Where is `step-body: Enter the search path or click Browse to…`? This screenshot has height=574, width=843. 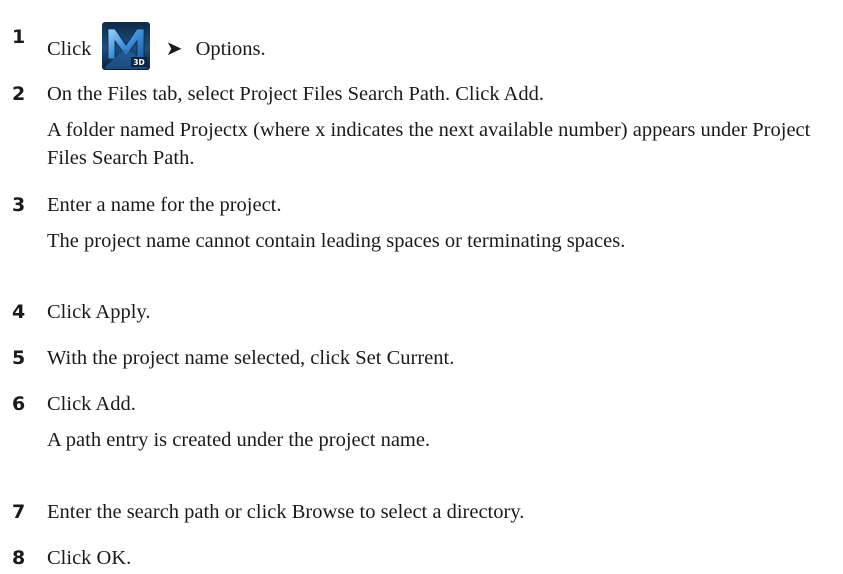
step-body: Enter the search path or click Browse to… is located at coordinates (443, 512).